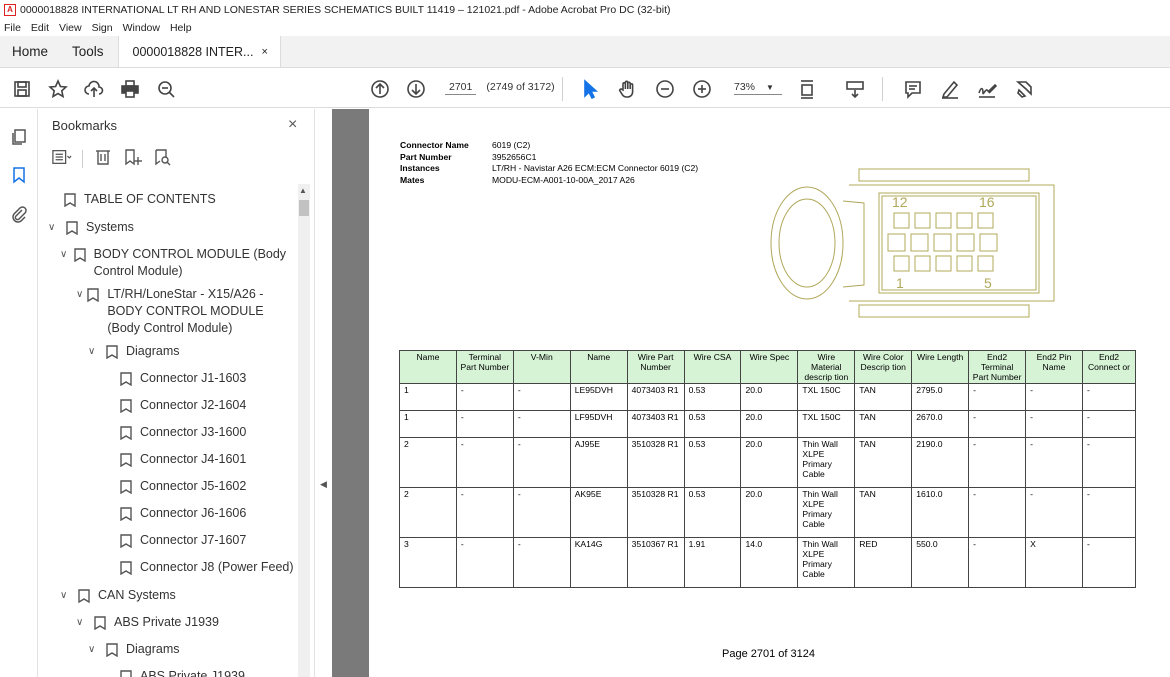  What do you see at coordinates (303, 190) in the screenshot?
I see `scroll-up-icon: ▲` at bounding box center [303, 190].